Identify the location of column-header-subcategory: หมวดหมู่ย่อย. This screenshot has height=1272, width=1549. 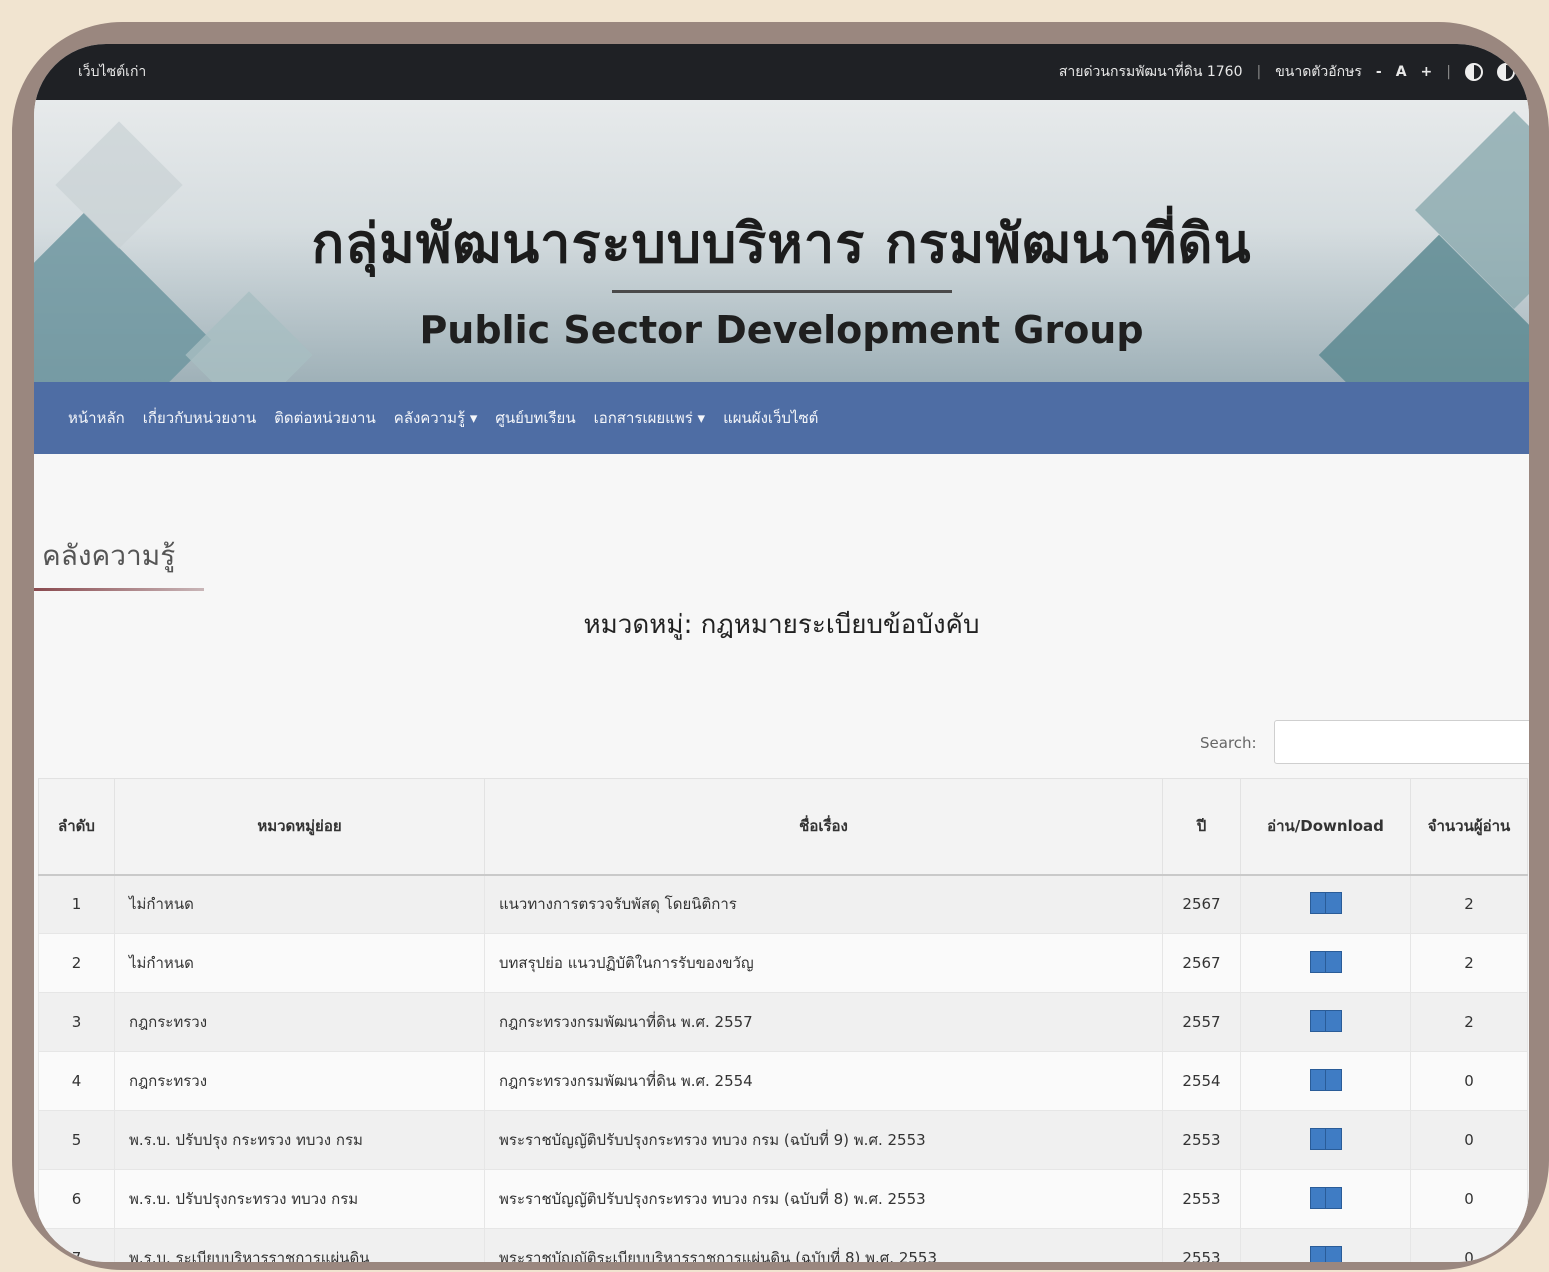
(299, 827).